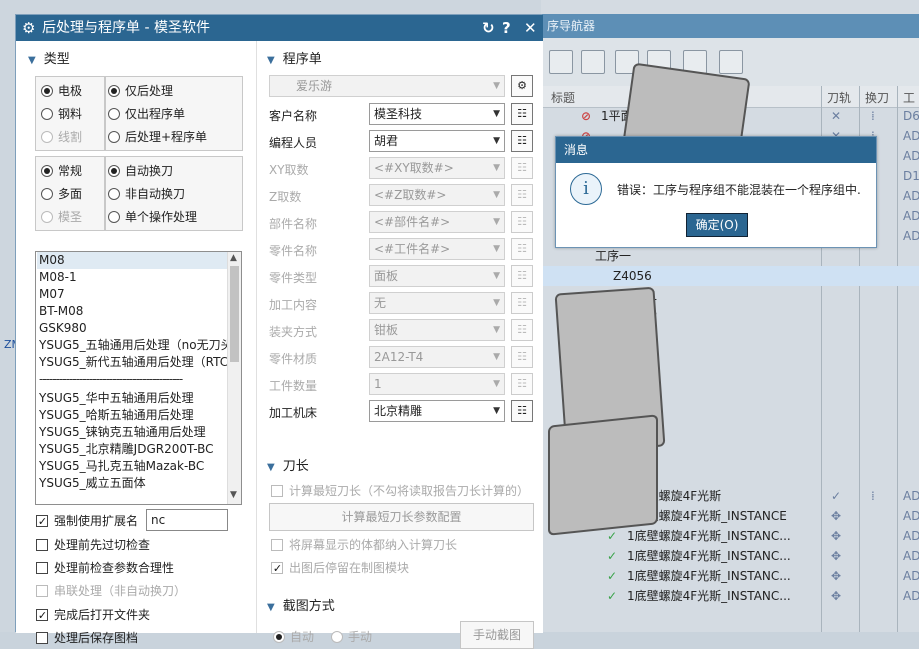  Describe the element at coordinates (157, 137) in the screenshot. I see `radio-post-and-sheet: 后处理+程序单` at that location.